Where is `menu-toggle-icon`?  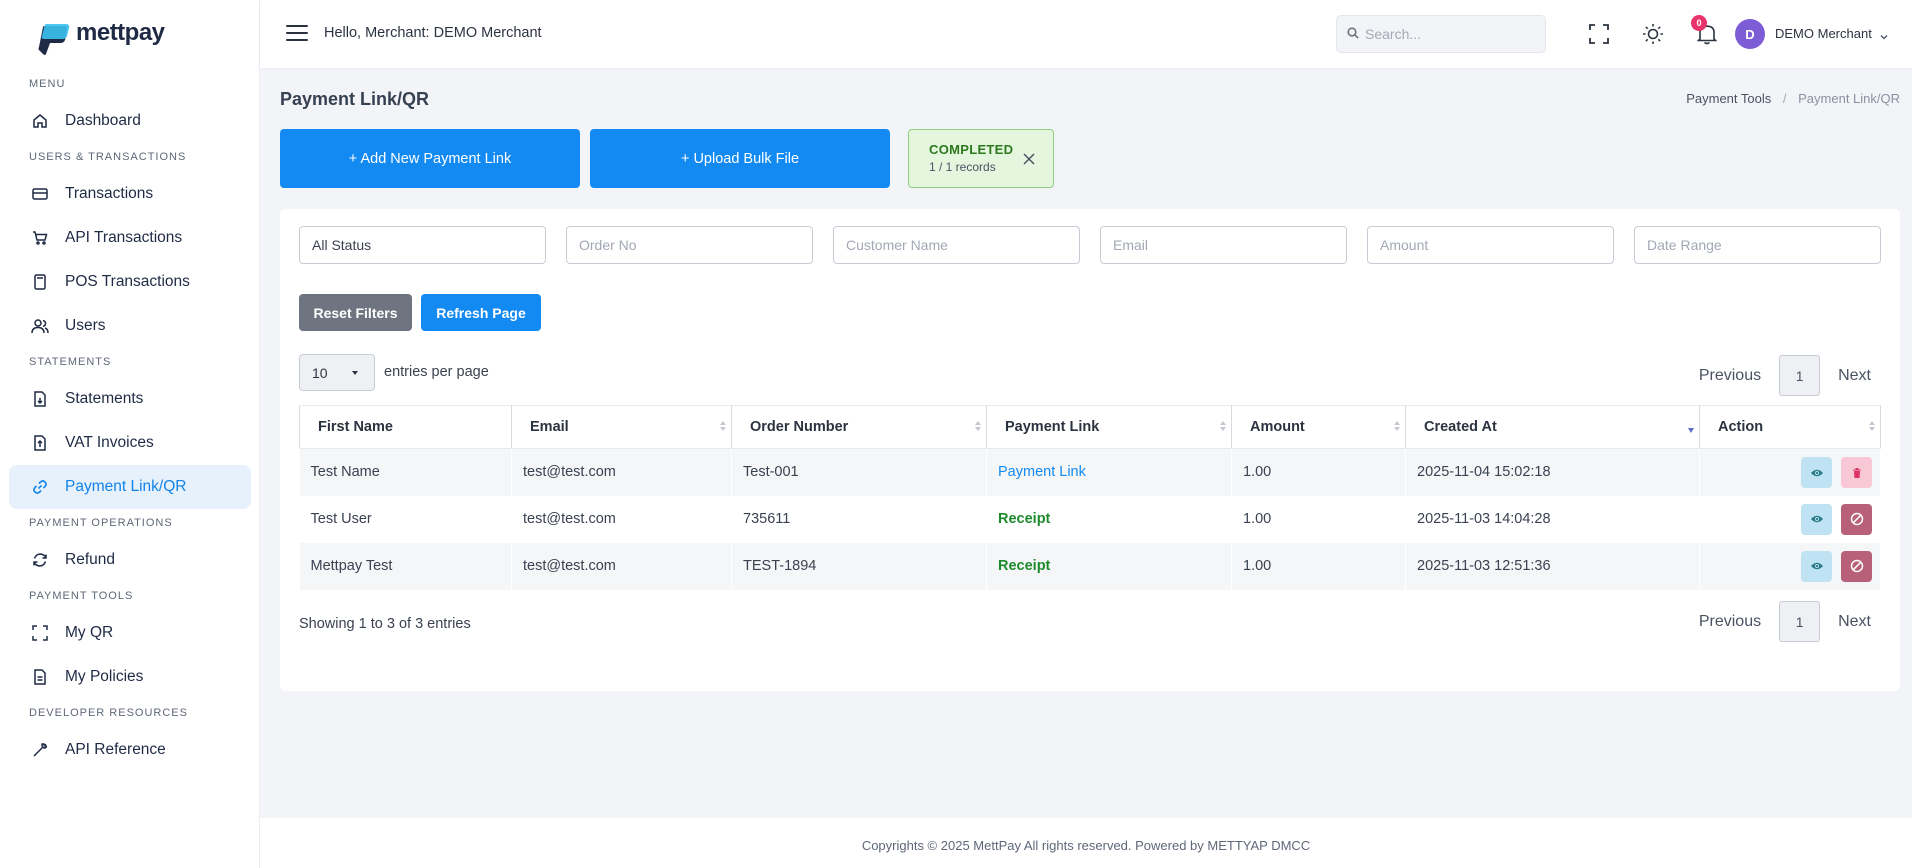
menu-toggle-icon is located at coordinates (297, 33).